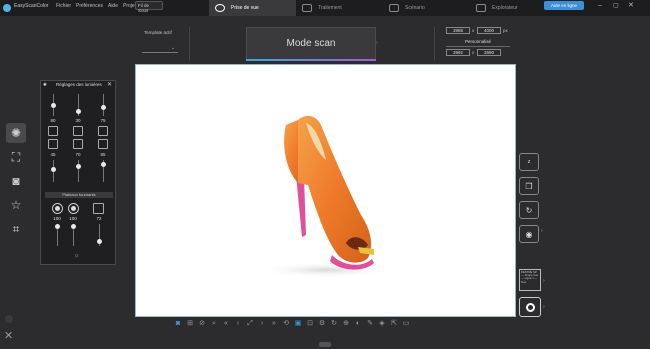 The image size is (650, 349). Describe the element at coordinates (160, 52) in the screenshot. I see `template-select` at that location.